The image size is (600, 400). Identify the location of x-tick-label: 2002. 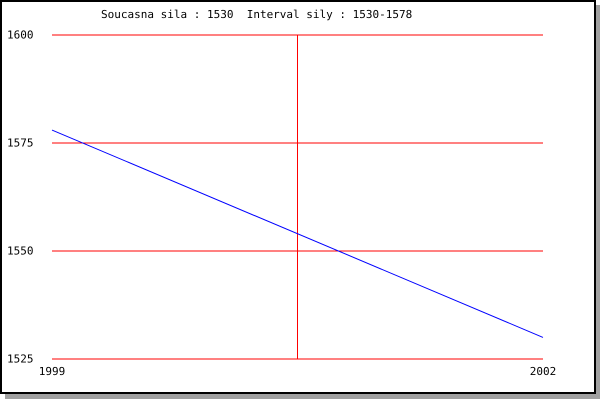
(543, 371).